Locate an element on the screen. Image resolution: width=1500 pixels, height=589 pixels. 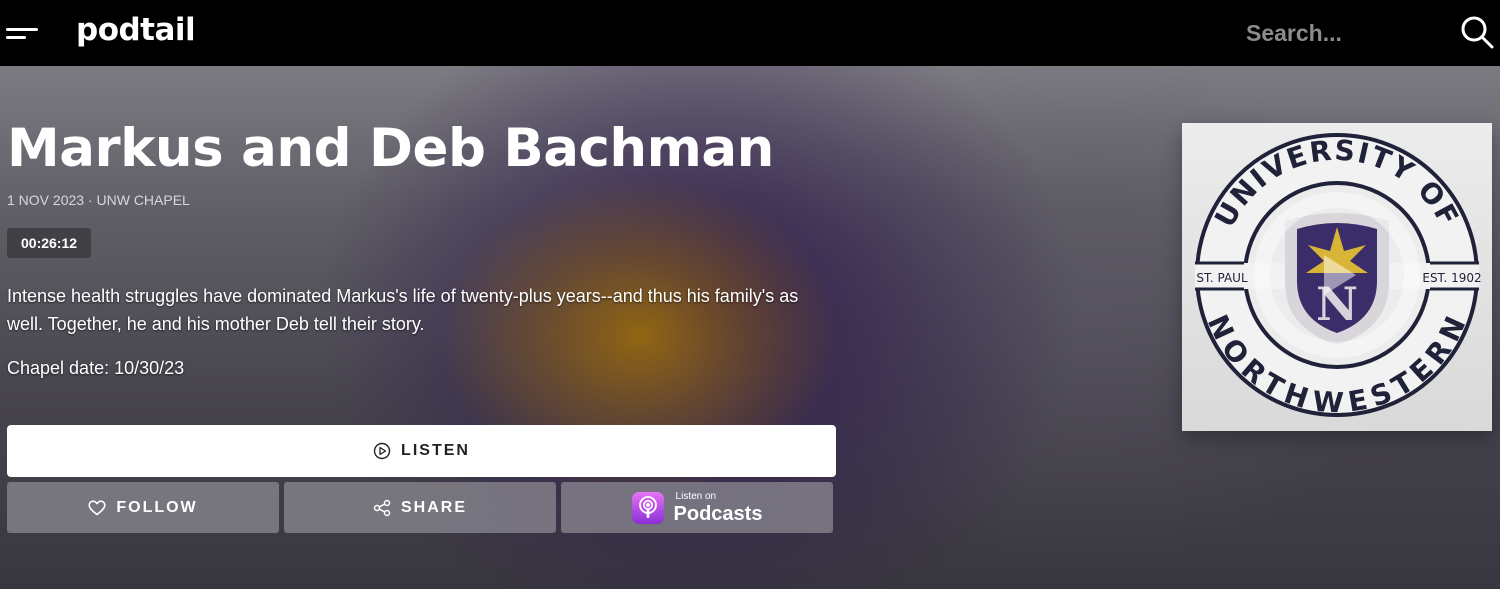
listen-button: LISTEN is located at coordinates (421, 451).